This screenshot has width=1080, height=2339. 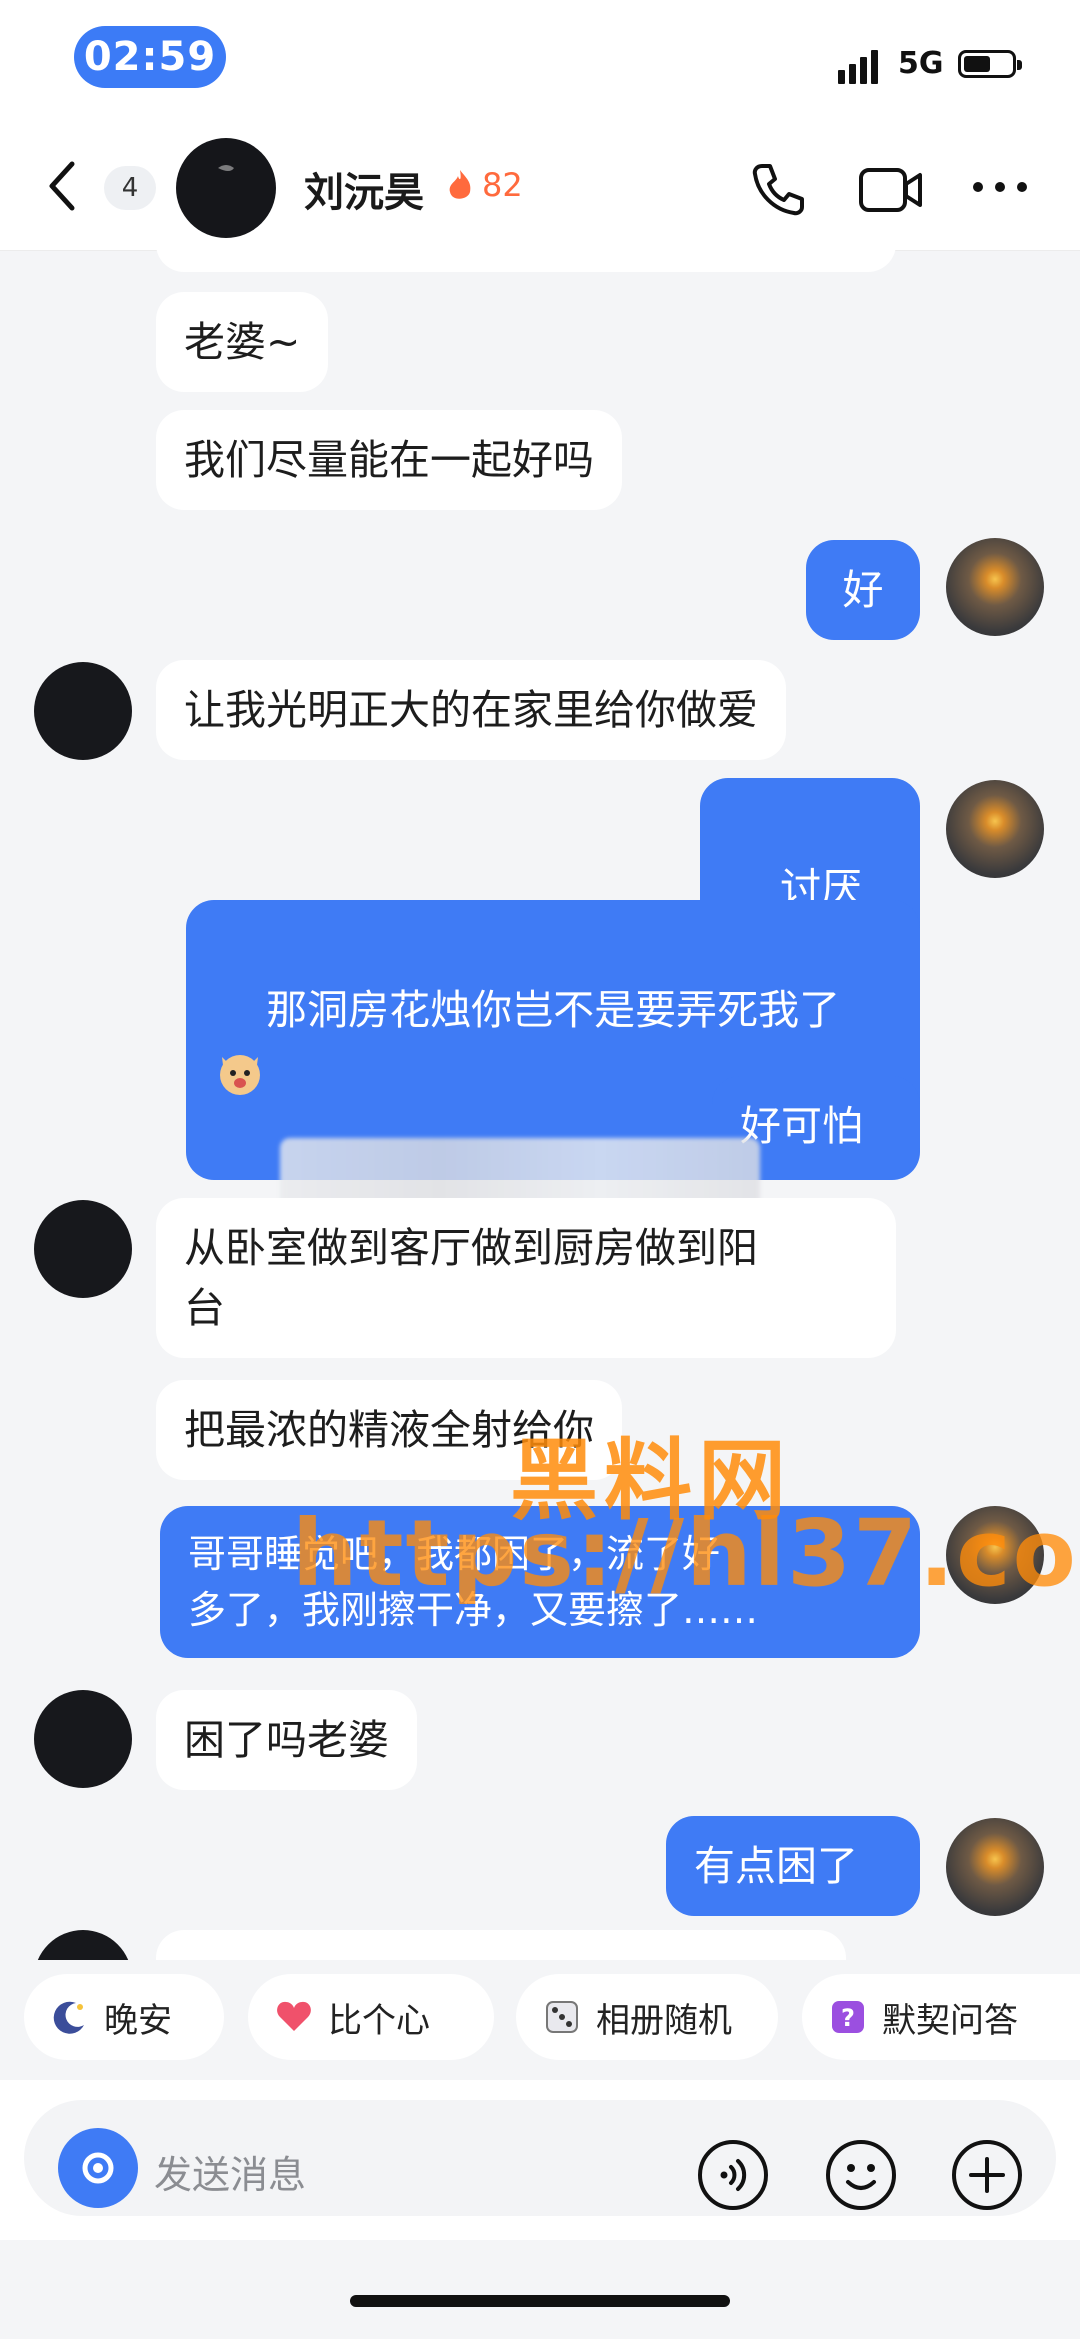 I want to click on quick-action-label: 晚安, so click(x=138, y=2020).